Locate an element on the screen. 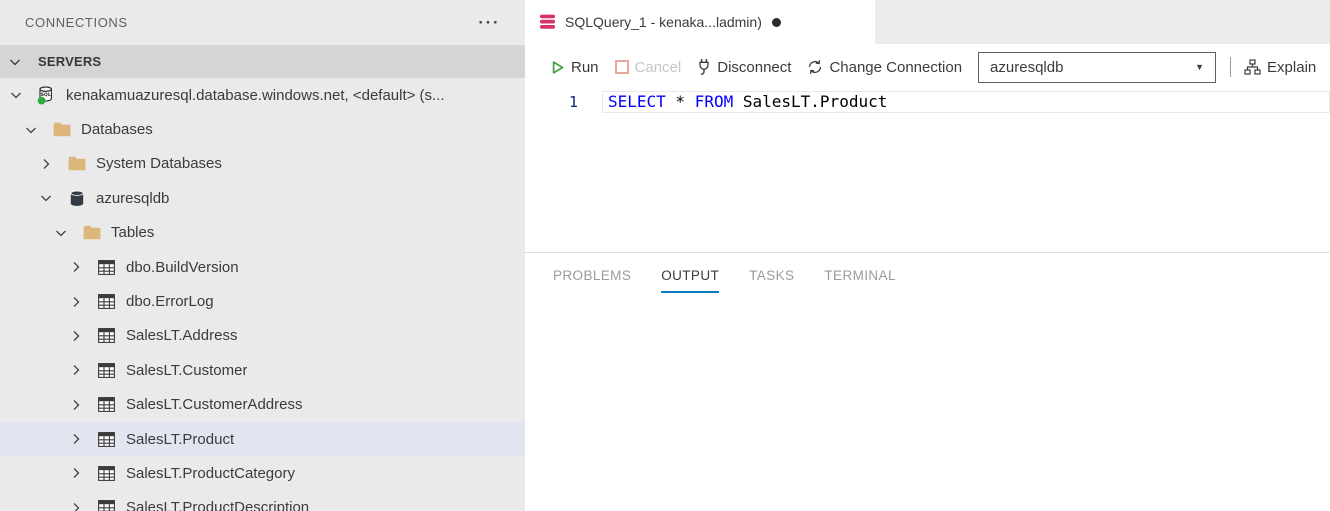 This screenshot has height=511, width=1330. cancel-icon is located at coordinates (621, 67).